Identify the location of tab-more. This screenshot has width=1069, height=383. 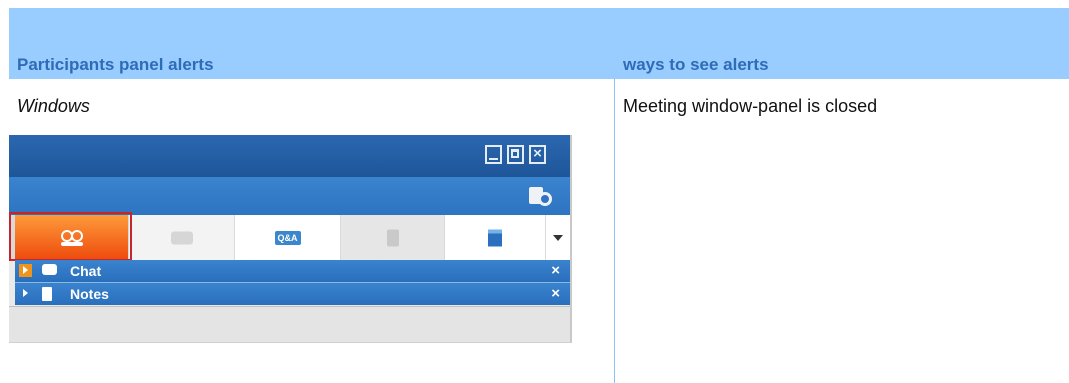
(558, 237).